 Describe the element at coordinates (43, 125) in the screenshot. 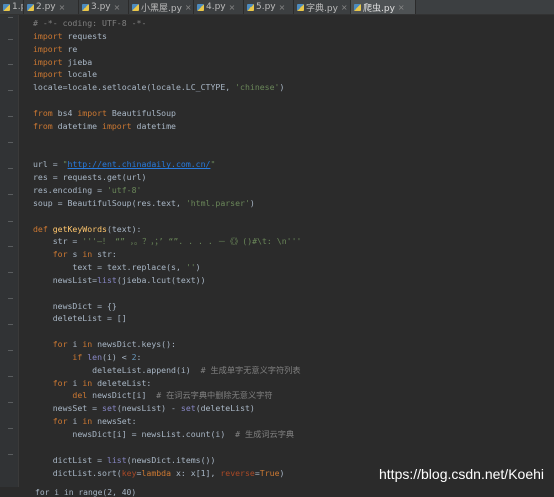

I see `code-token: from` at that location.